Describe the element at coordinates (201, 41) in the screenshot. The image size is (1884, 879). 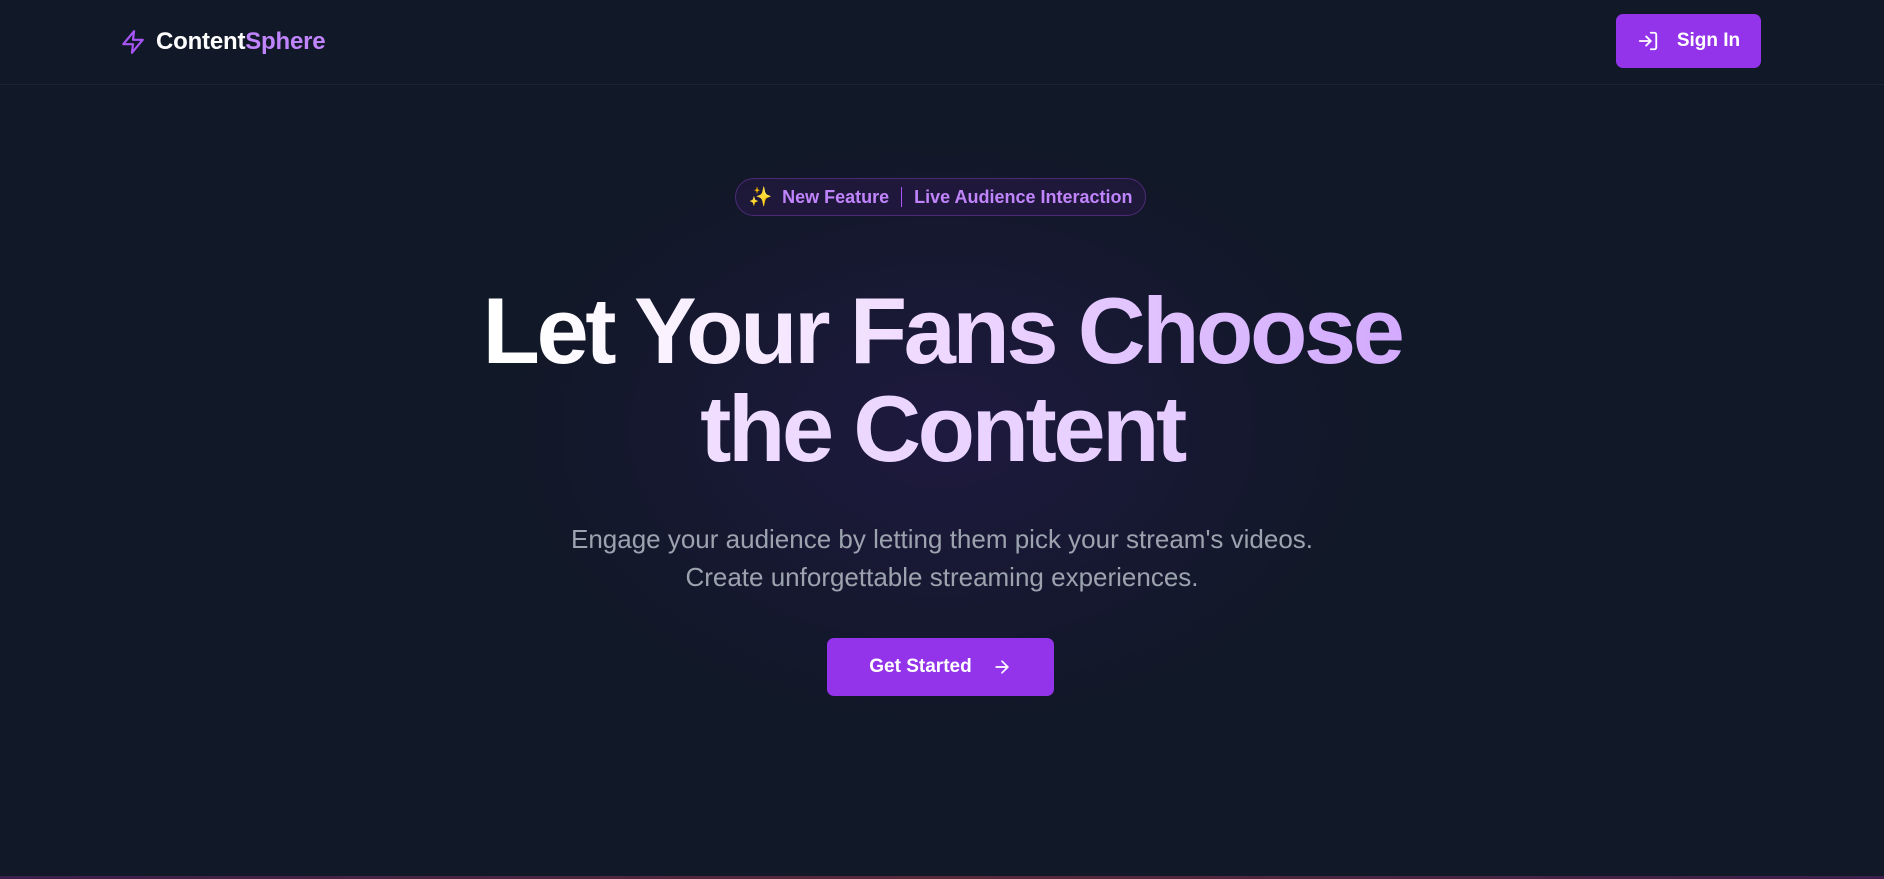
I see `brand-name-prefix: Content` at that location.